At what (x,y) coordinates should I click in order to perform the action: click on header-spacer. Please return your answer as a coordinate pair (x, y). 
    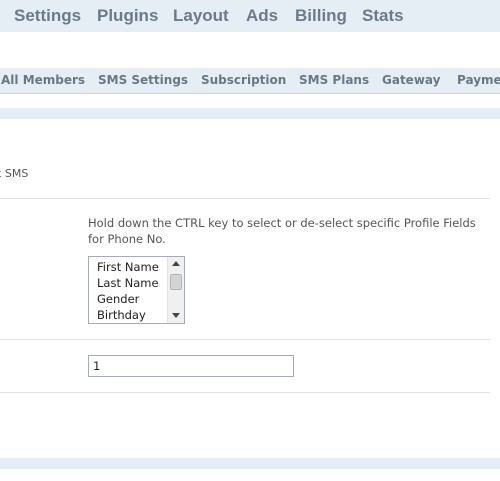
    Looking at the image, I should click on (250, 50).